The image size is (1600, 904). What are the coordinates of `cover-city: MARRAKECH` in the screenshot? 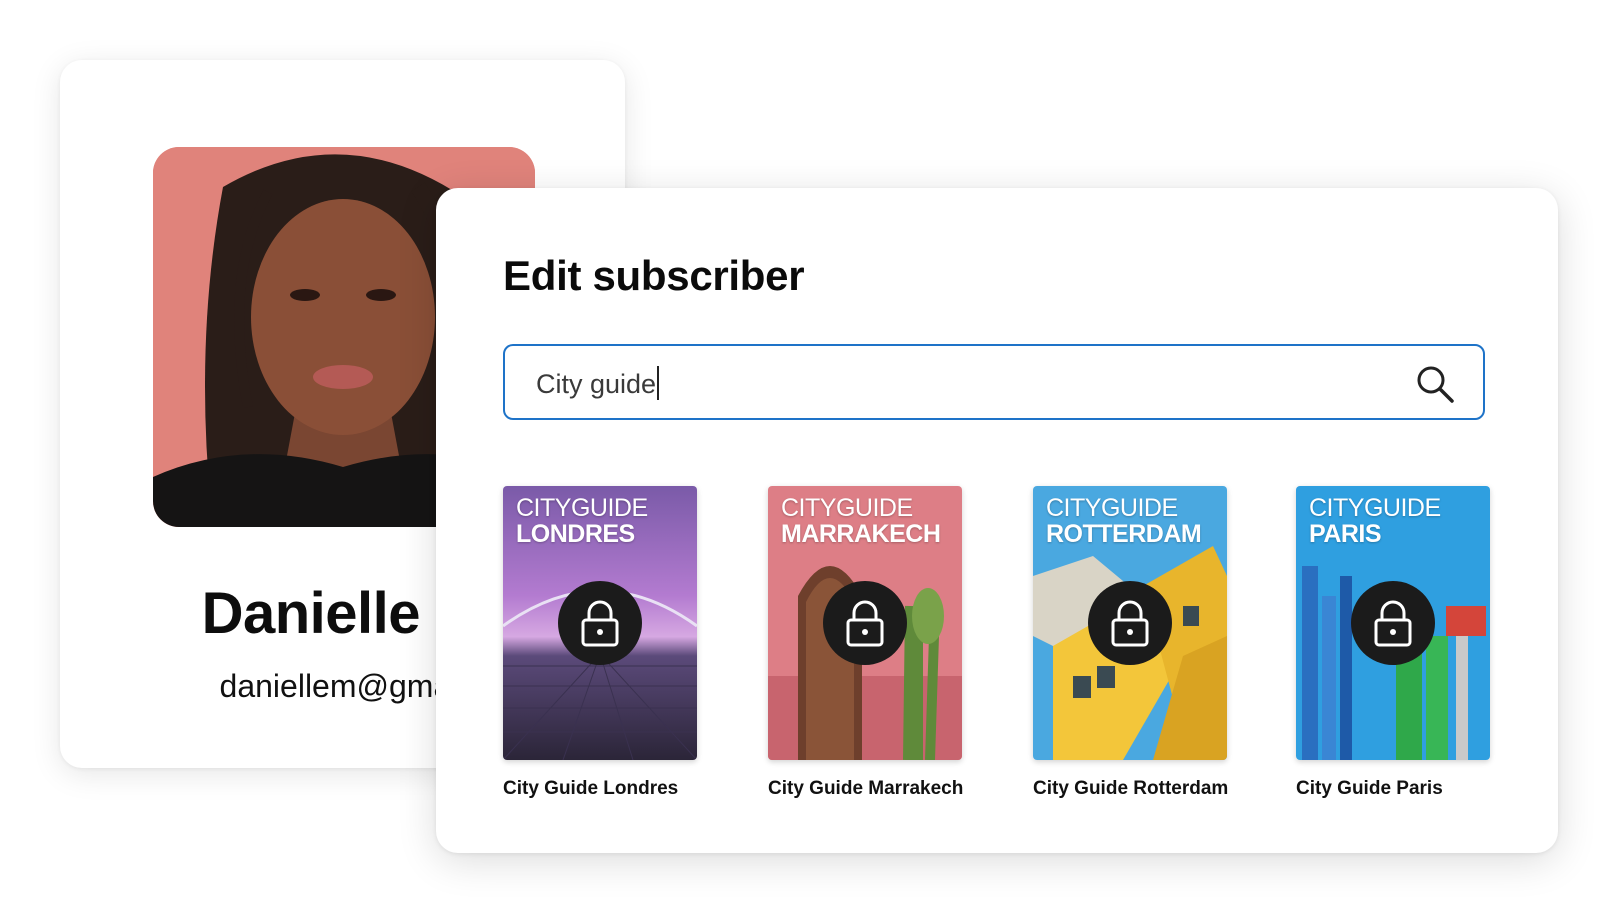 It's located at (861, 534).